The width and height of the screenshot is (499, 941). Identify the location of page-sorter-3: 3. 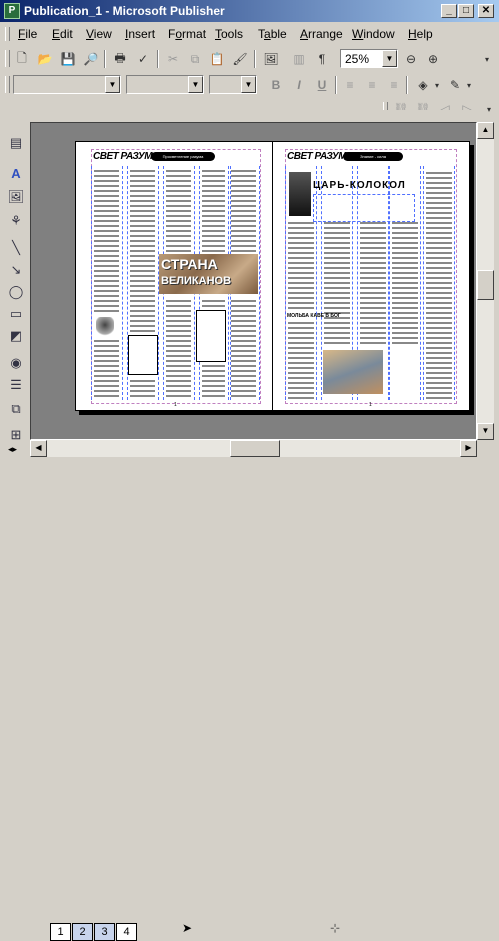
(104, 932).